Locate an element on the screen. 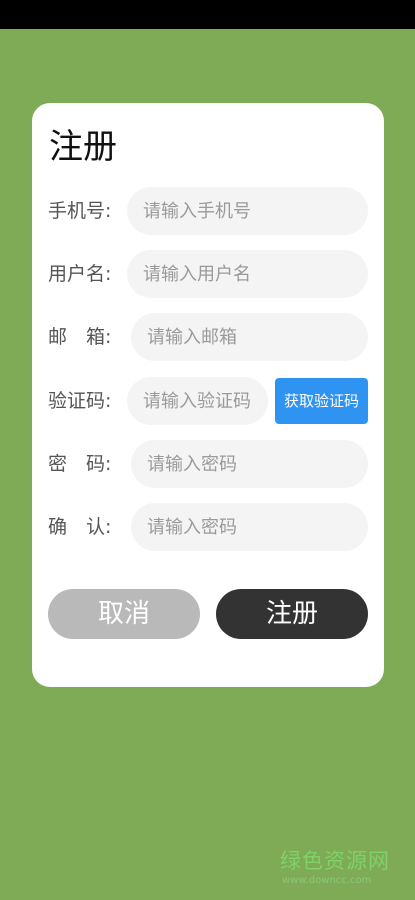  confirm-label: 确 认: is located at coordinates (80, 527).